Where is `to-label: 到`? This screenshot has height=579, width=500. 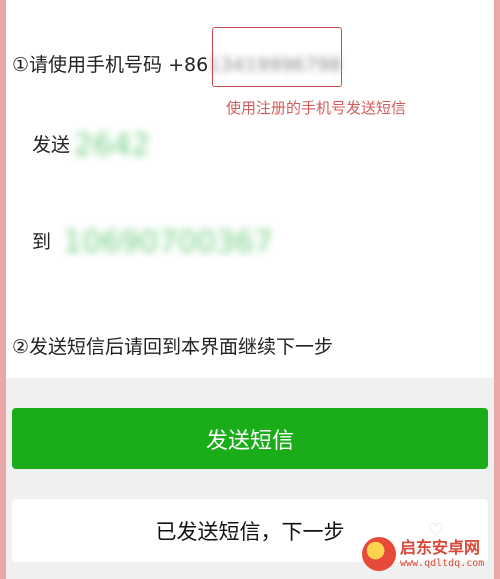
to-label: 到 is located at coordinates (42, 242).